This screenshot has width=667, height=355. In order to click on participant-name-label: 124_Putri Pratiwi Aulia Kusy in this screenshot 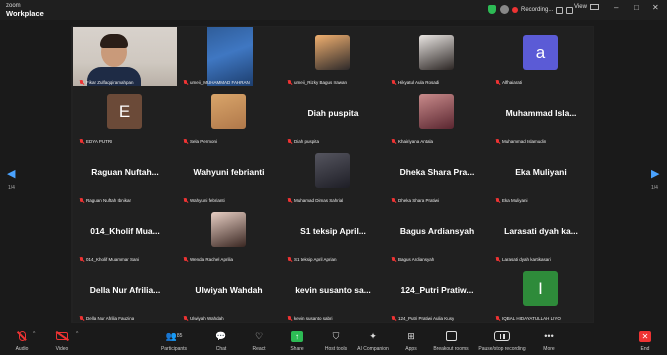, I will do `click(422, 318)`.